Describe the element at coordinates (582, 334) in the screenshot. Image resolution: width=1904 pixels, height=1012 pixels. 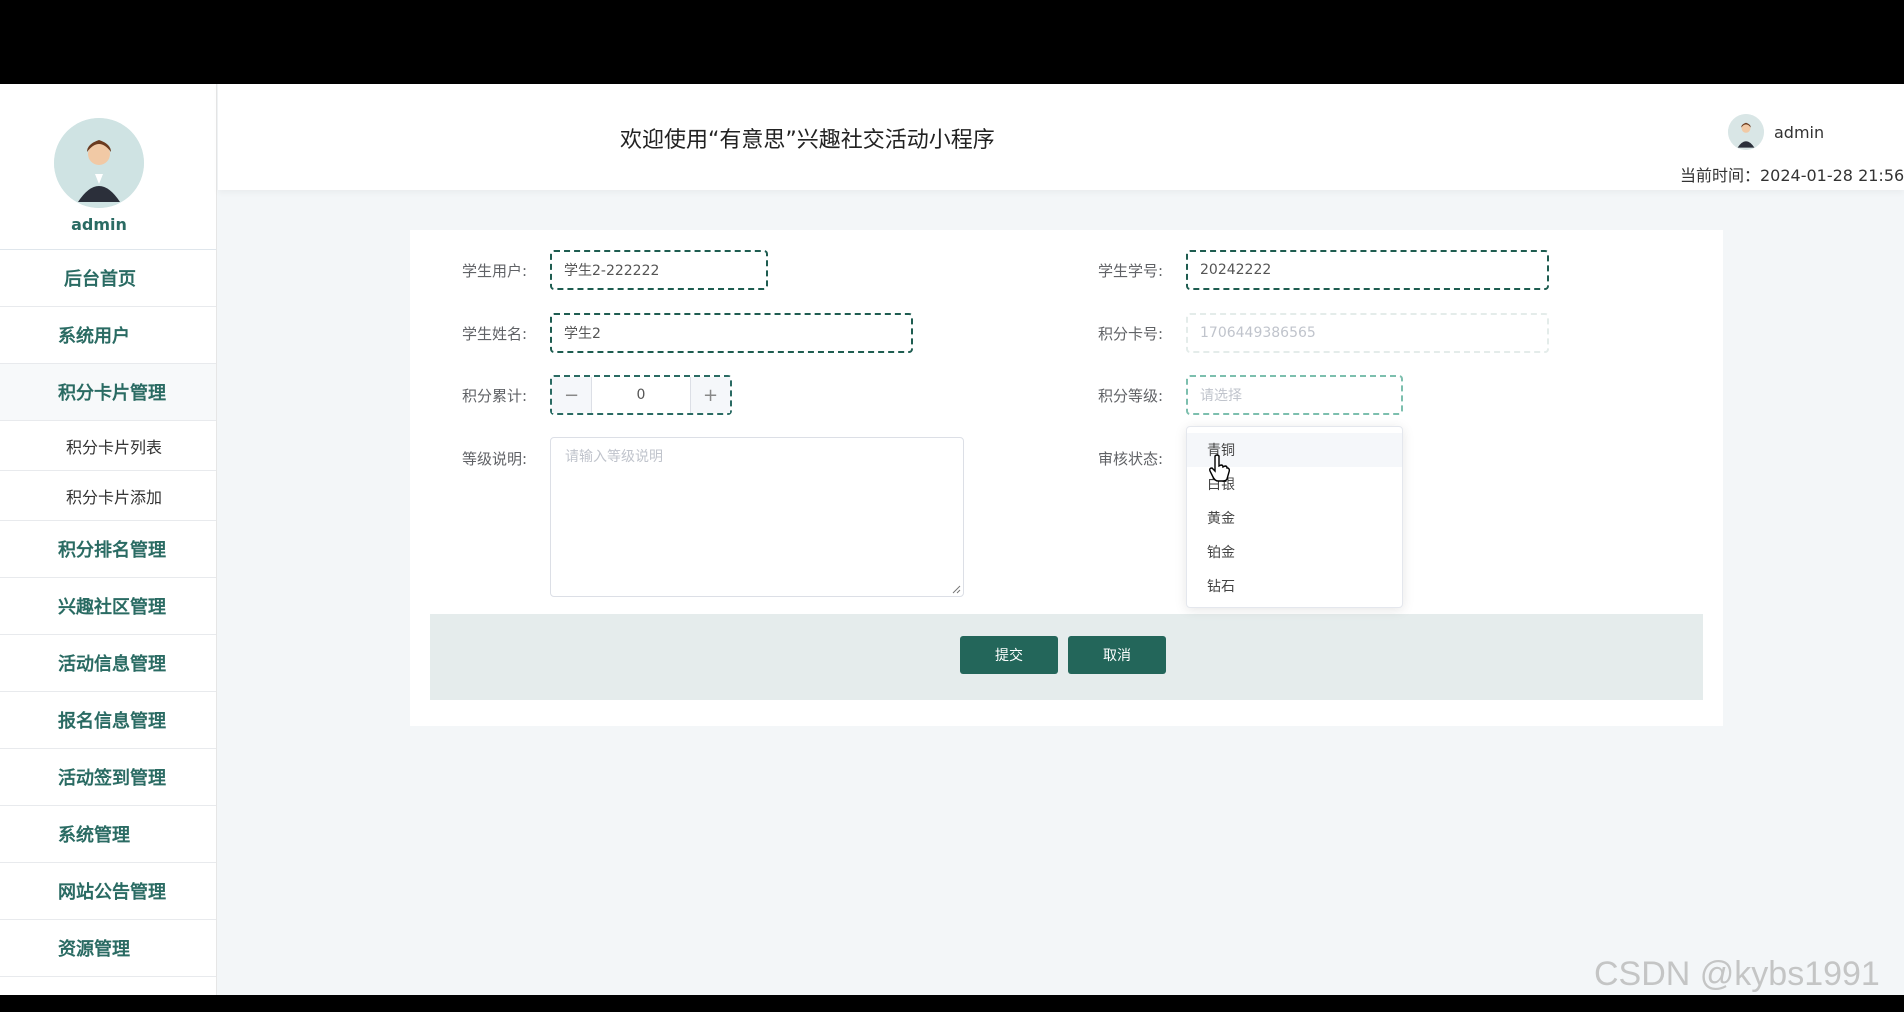
I see `student-name-value: 学生2` at that location.